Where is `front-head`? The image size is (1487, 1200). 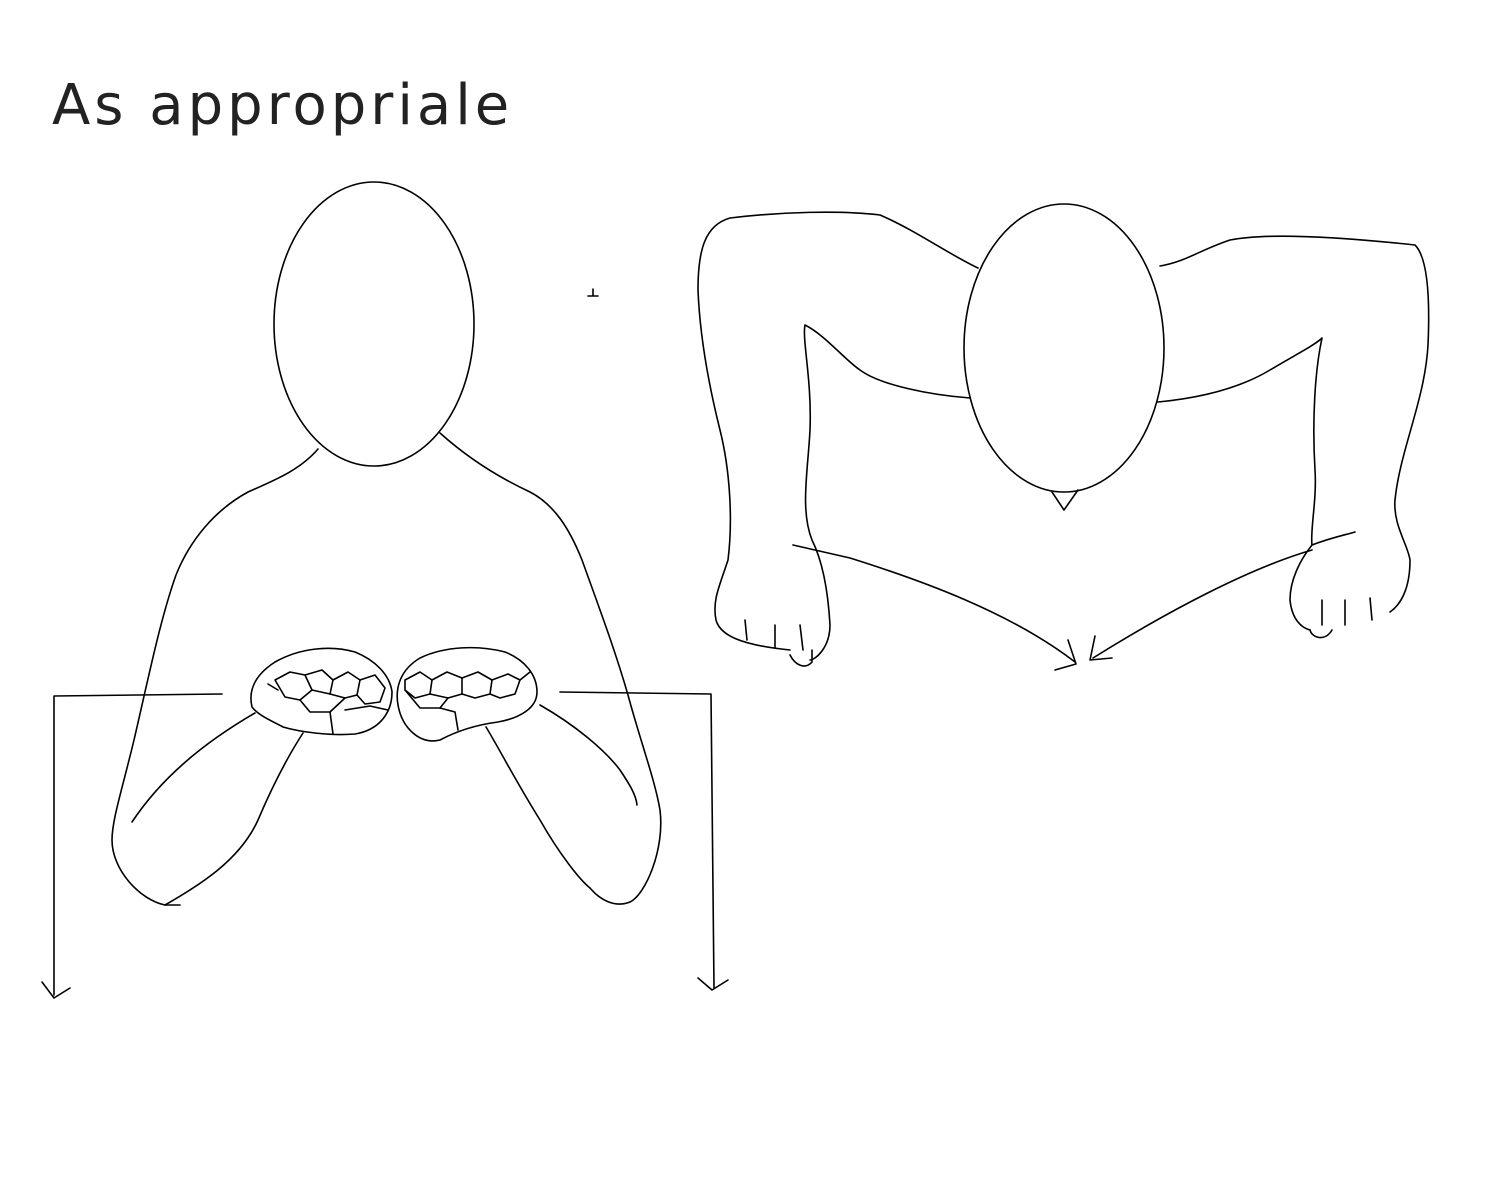 front-head is located at coordinates (374, 324).